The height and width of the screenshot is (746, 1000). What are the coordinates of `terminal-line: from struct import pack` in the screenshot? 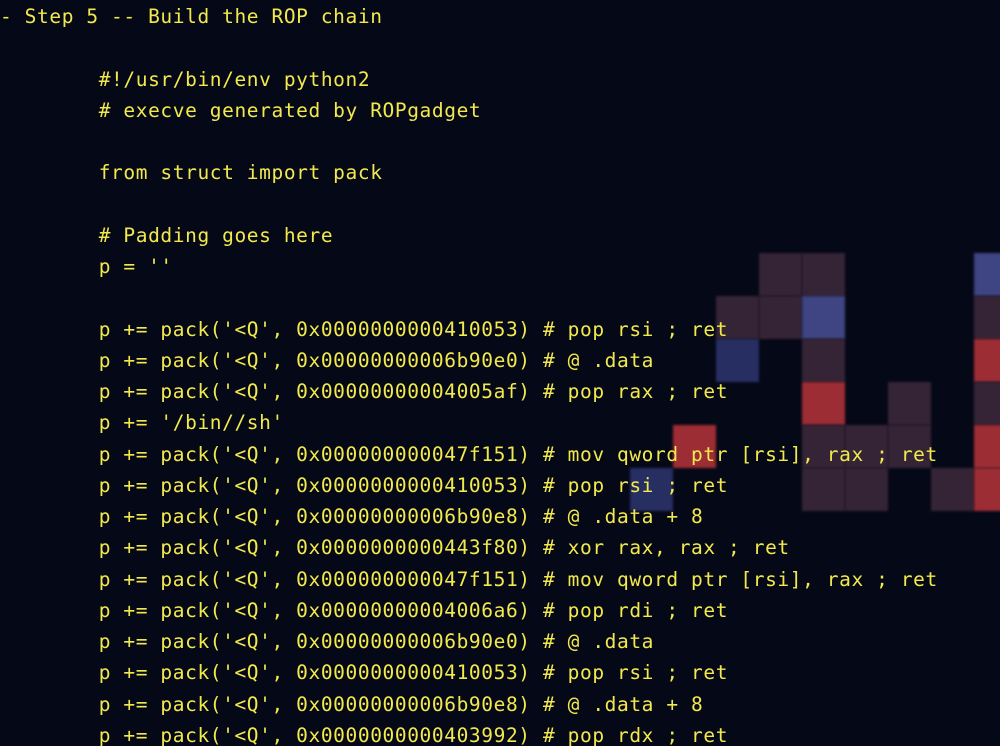 It's located at (191, 172).